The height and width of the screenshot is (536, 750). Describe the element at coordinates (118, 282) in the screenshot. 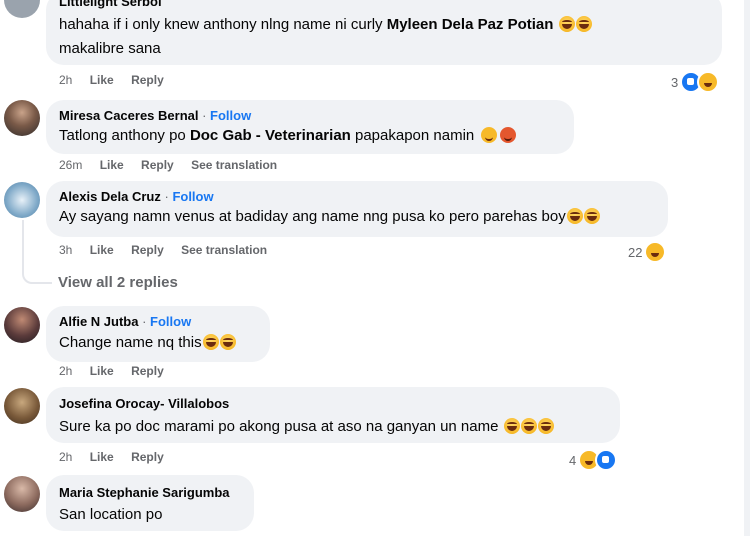

I see `view-replies-link: View all 2 replies` at that location.